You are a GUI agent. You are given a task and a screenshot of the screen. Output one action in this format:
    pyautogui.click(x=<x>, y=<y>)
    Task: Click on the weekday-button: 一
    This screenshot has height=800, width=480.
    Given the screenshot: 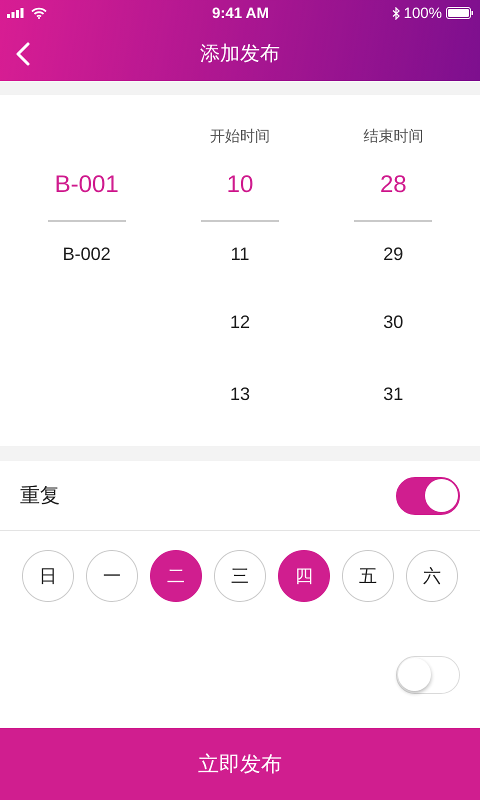 What is the action you would take?
    pyautogui.click(x=112, y=576)
    